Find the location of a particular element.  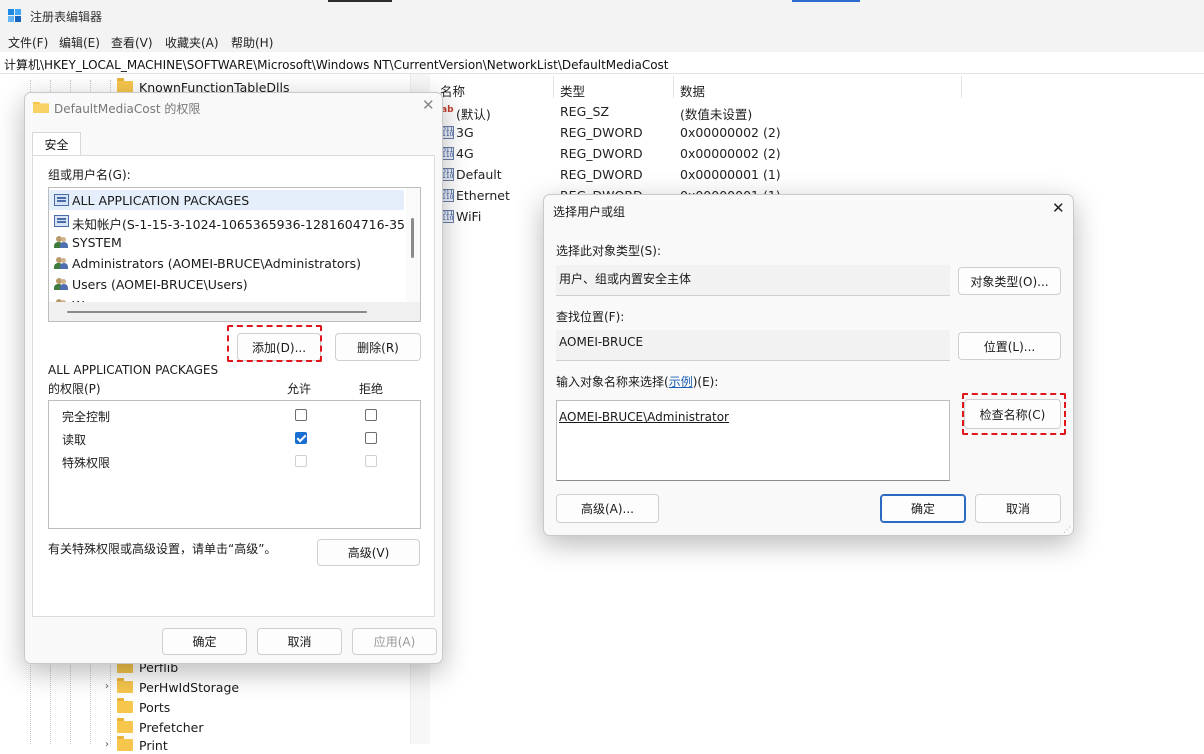

examples-link: 示例 is located at coordinates (681, 382).